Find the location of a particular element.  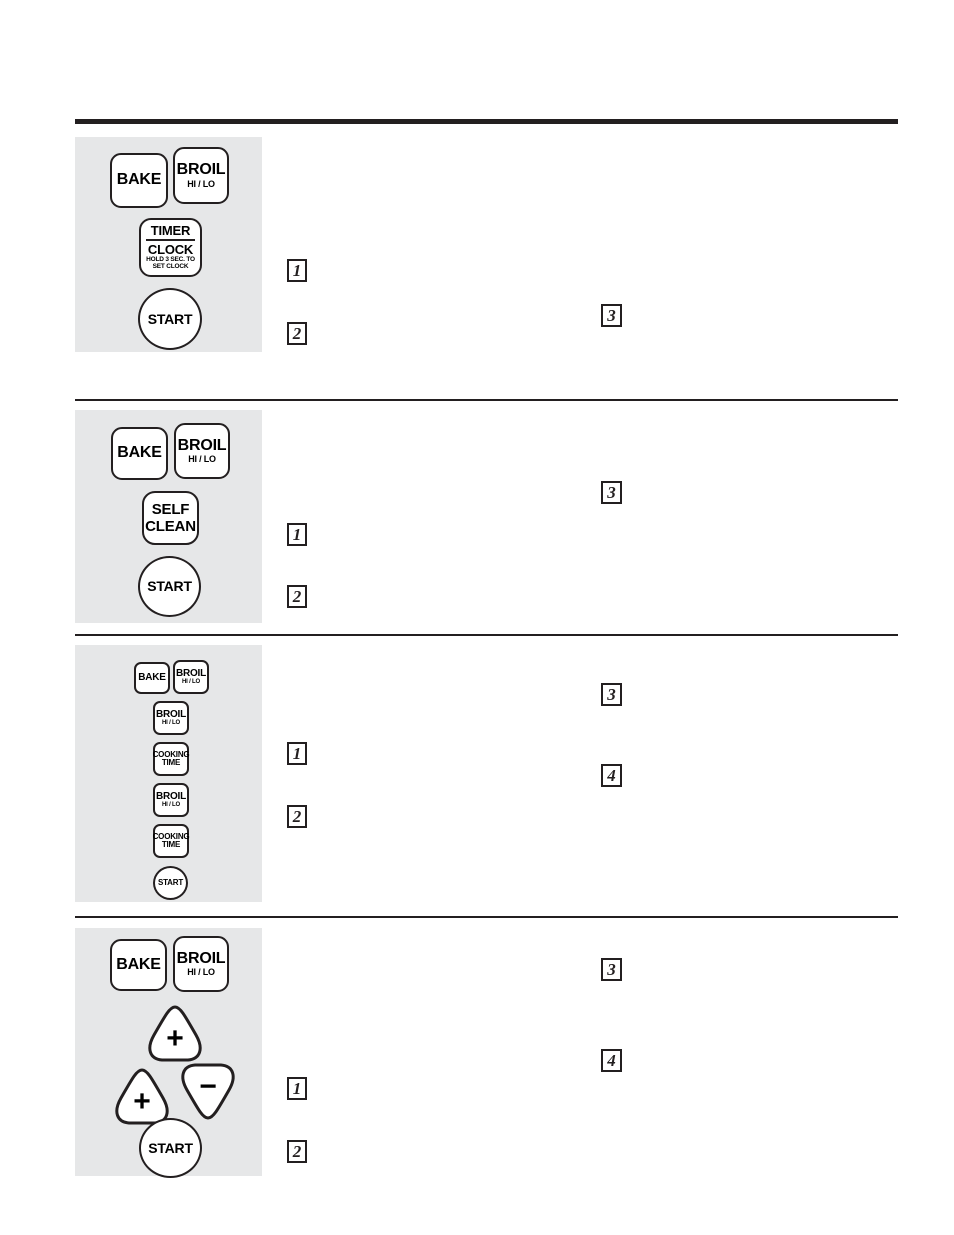

plus-key: + is located at coordinates (175, 1033).